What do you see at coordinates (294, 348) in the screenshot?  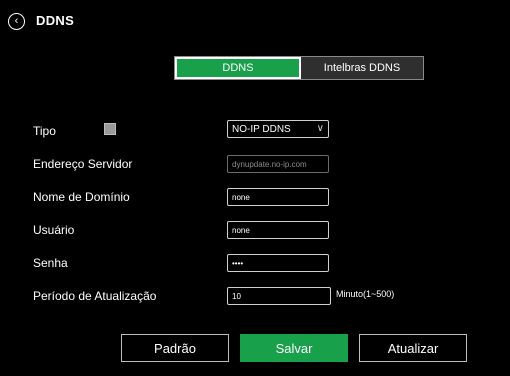 I see `salvar-button: Salvar` at bounding box center [294, 348].